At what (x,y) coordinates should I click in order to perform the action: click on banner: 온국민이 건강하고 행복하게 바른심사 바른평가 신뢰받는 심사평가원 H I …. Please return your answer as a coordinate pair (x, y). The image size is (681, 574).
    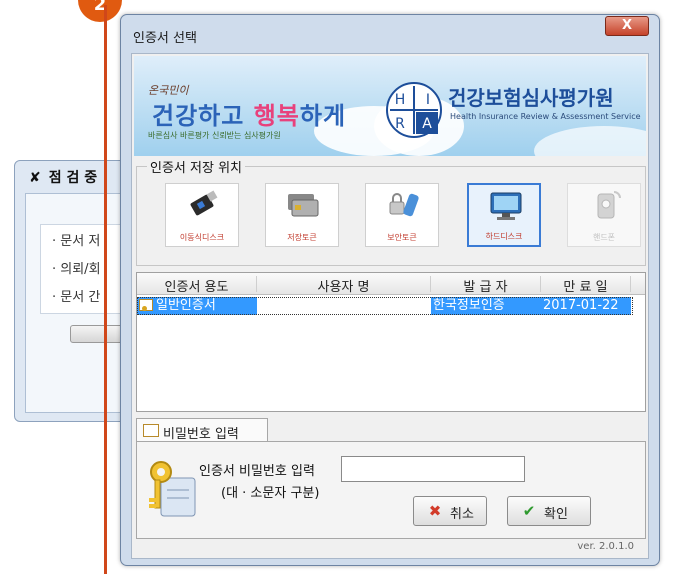
    Looking at the image, I should click on (390, 106).